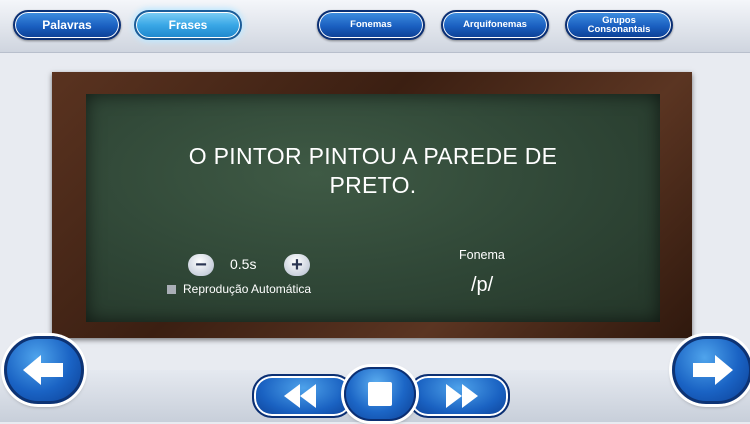 This screenshot has height=424, width=750. I want to click on tab-grupos-consonantais: Grupos Consonantais, so click(619, 25).